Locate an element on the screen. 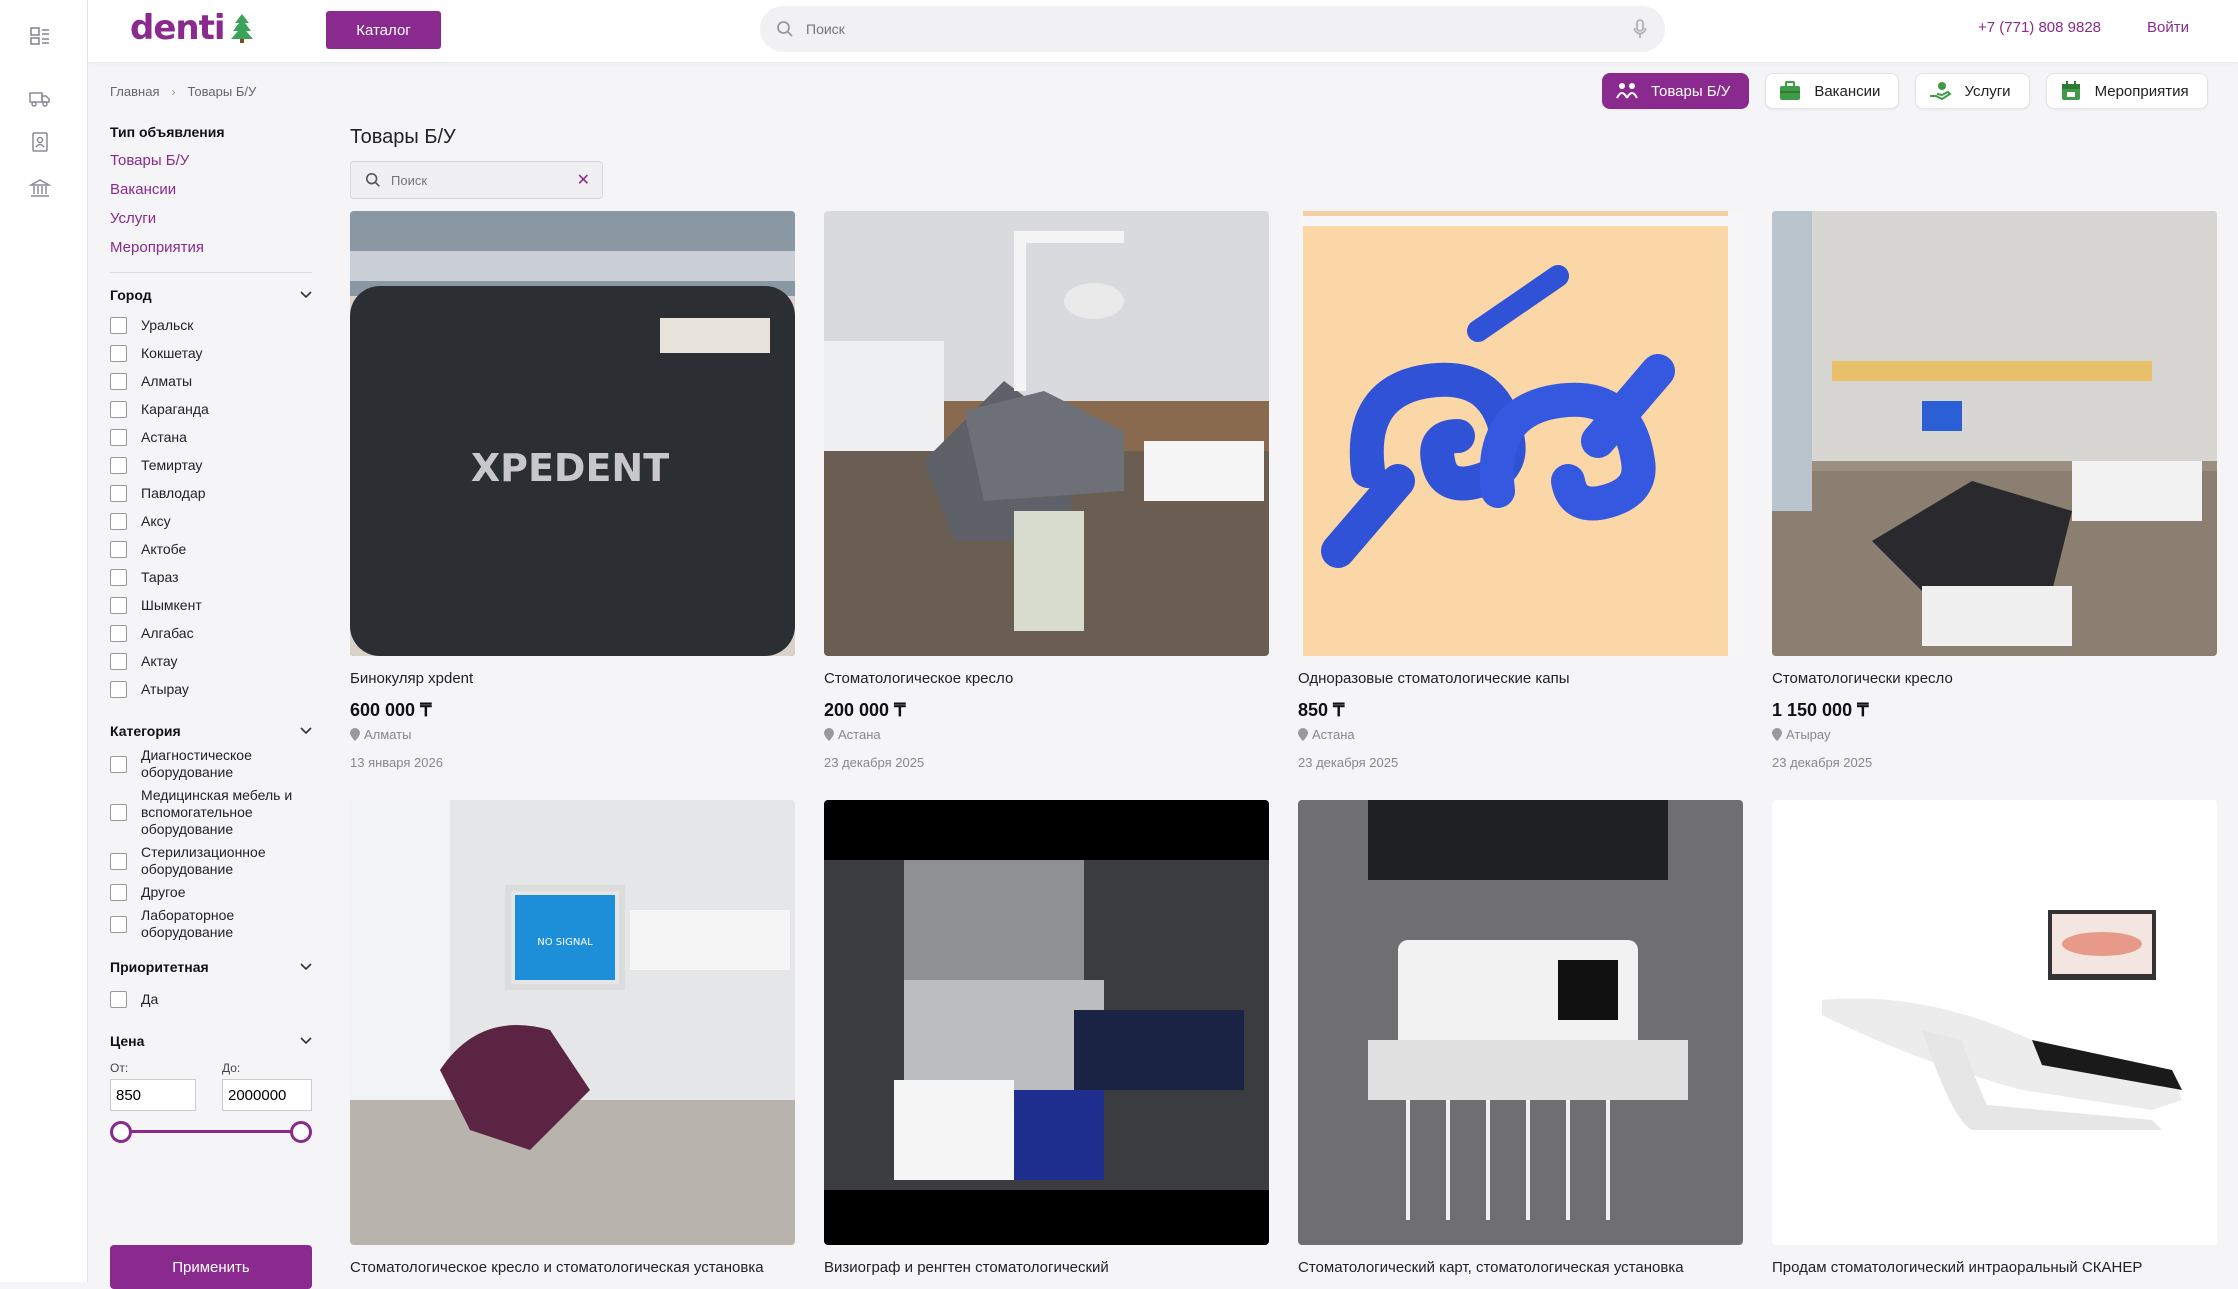 This screenshot has height=1289, width=2238. pill-services: Услуги is located at coordinates (1972, 91).